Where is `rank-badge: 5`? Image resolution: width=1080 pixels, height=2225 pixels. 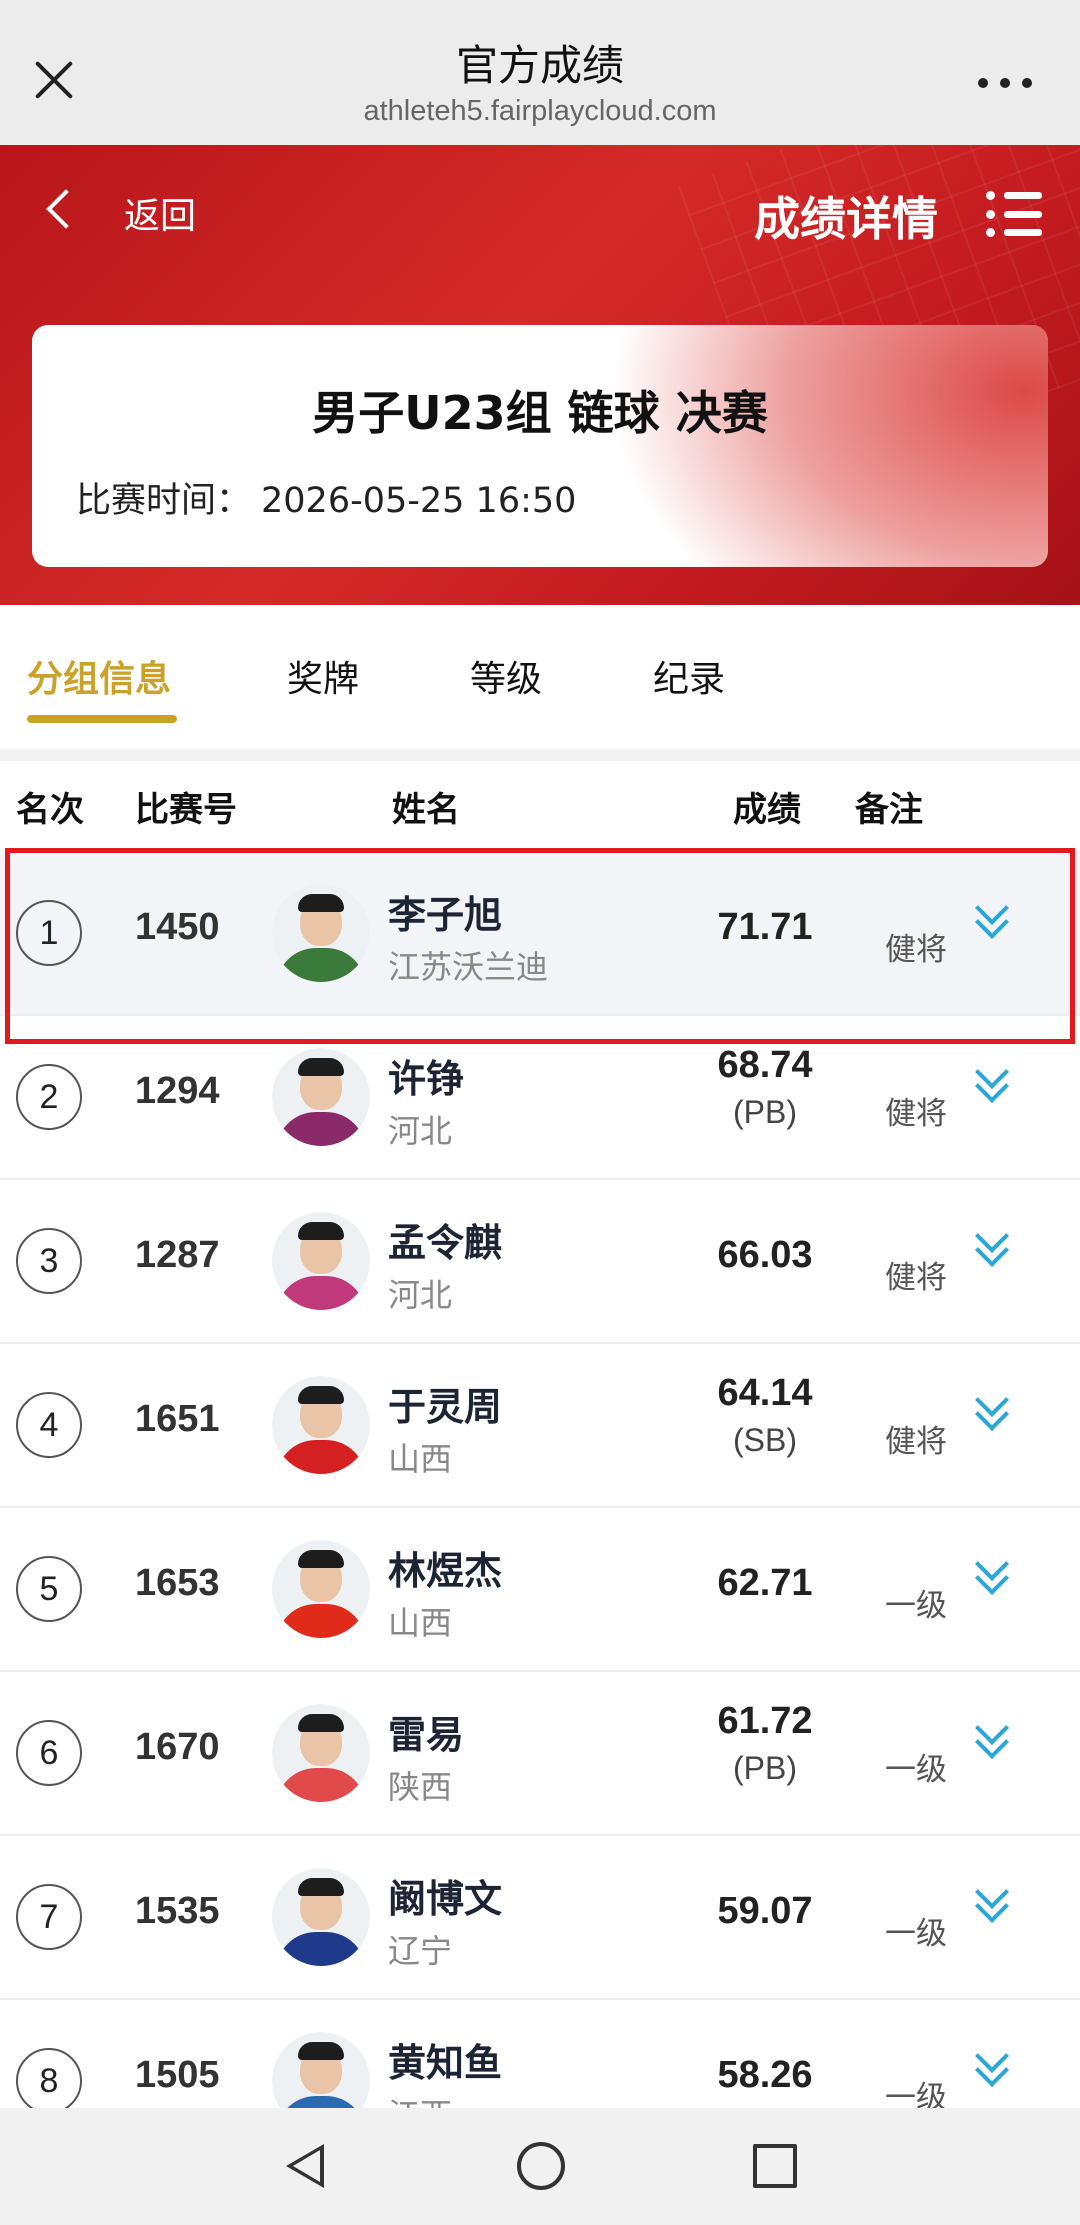
rank-badge: 5 is located at coordinates (49, 1589).